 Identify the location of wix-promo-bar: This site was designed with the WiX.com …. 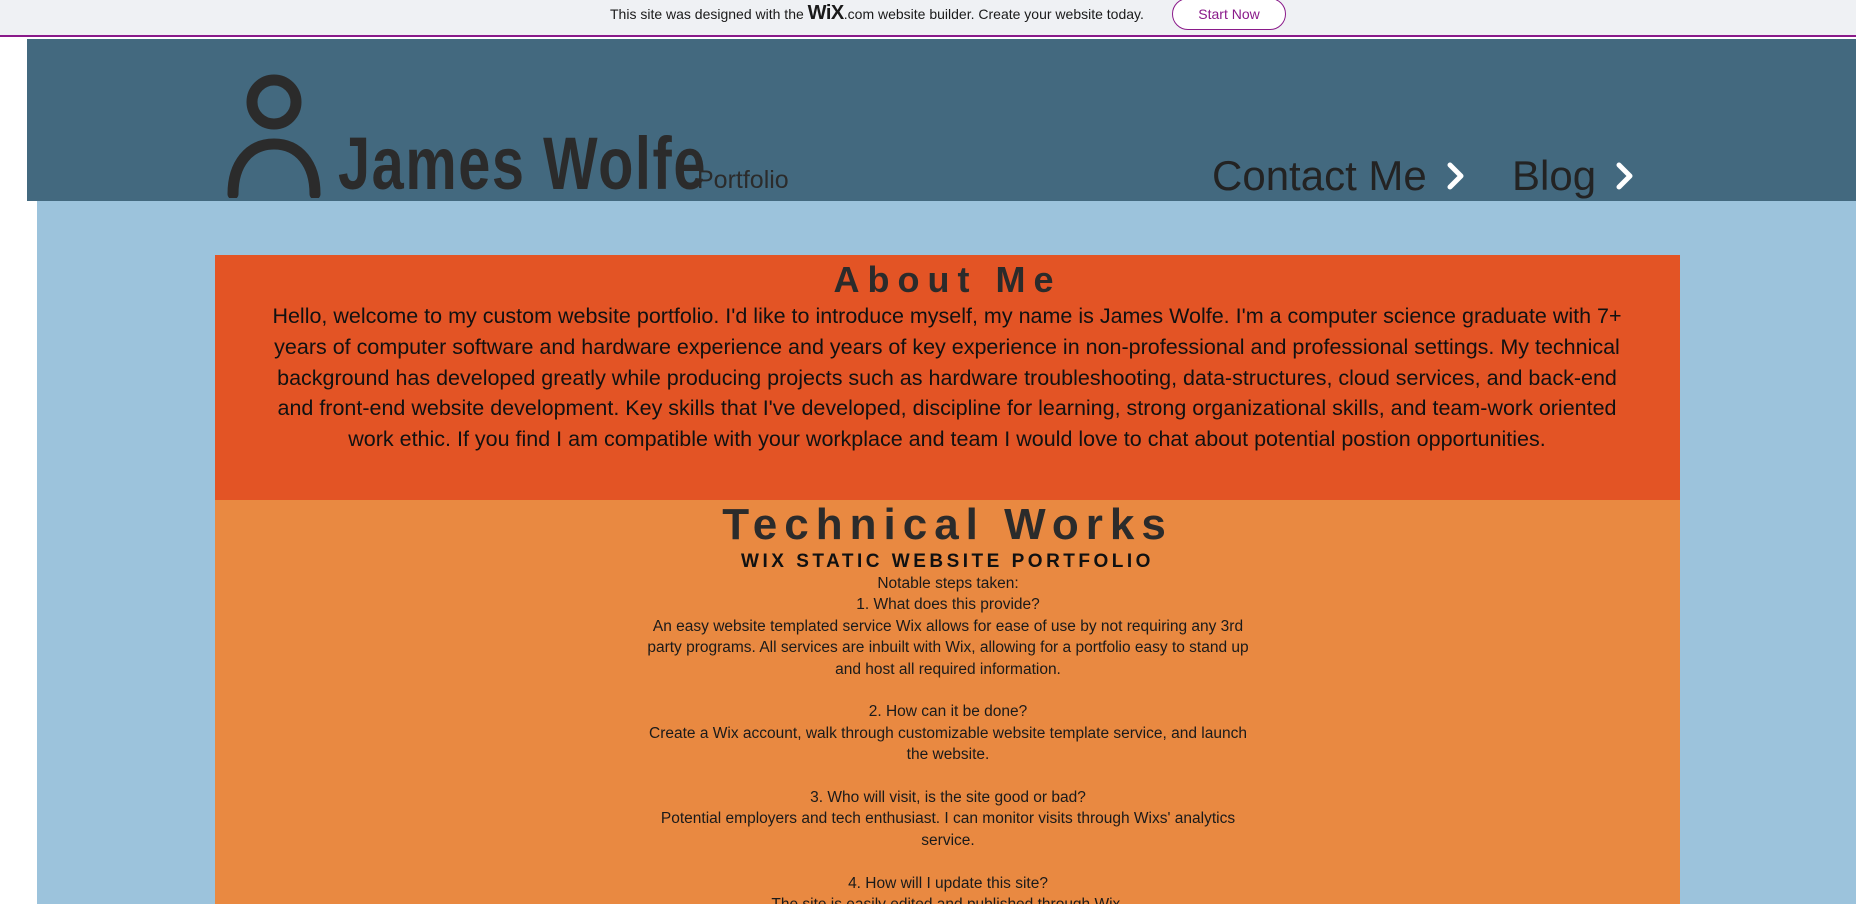
(928, 18).